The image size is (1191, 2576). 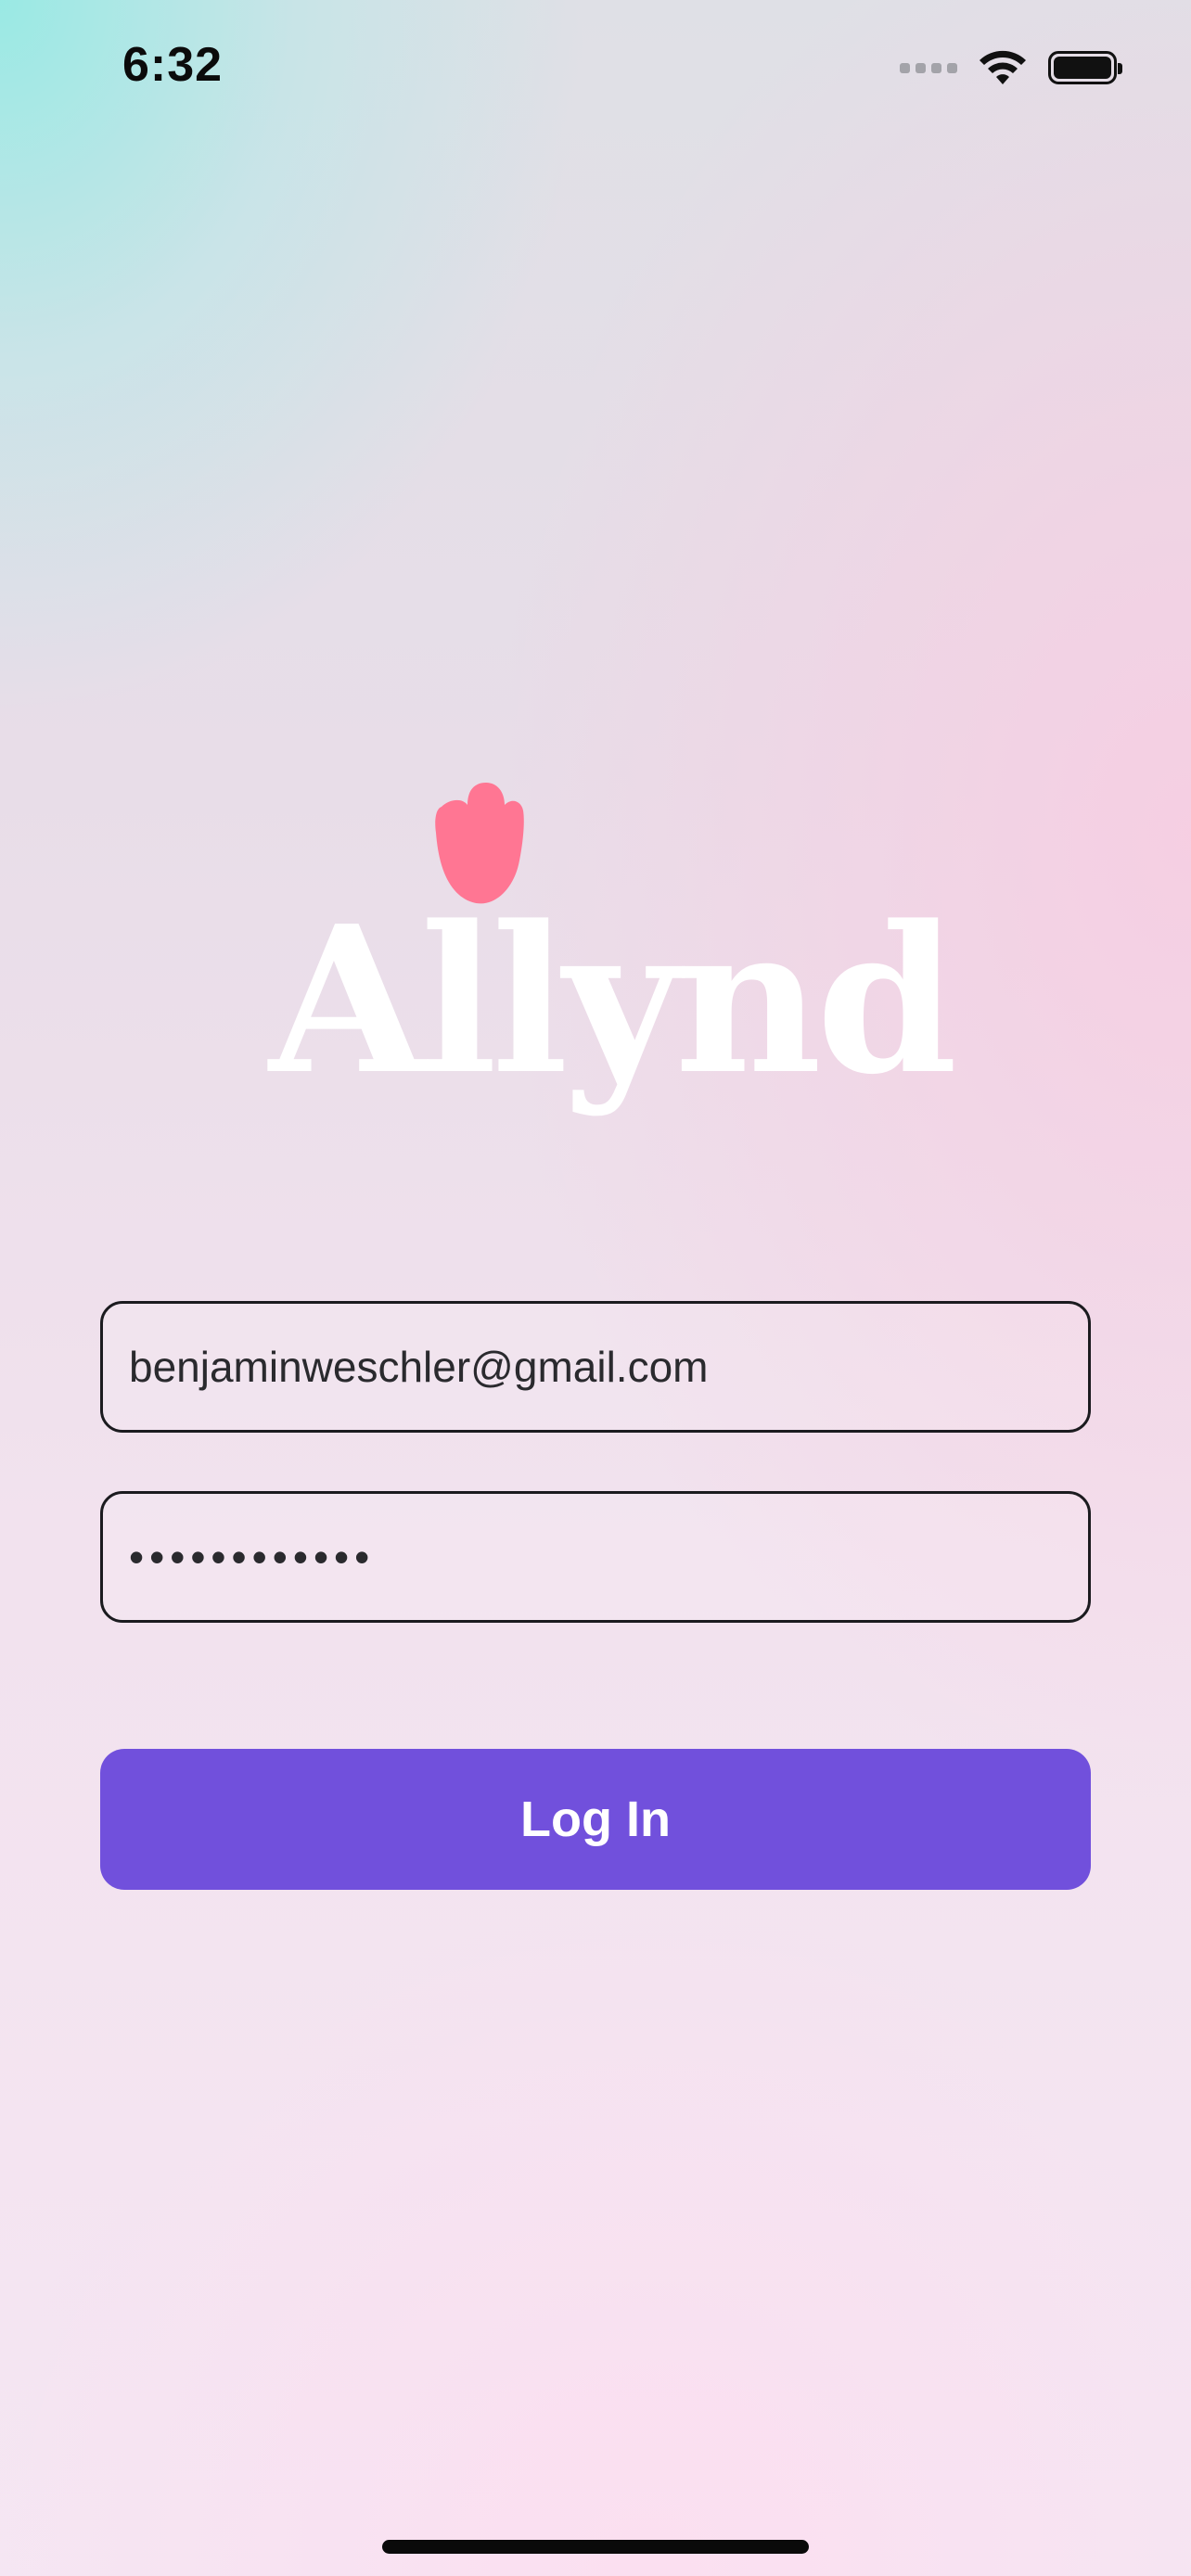 I want to click on battery-icon, so click(x=1085, y=67).